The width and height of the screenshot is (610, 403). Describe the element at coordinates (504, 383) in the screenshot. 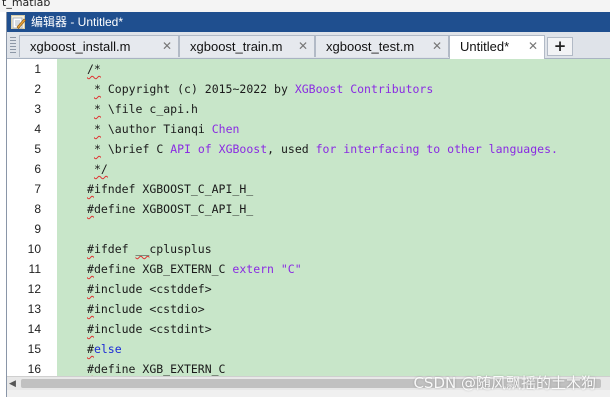

I see `watermark: CSDN @随风飘摇的土木狗` at that location.